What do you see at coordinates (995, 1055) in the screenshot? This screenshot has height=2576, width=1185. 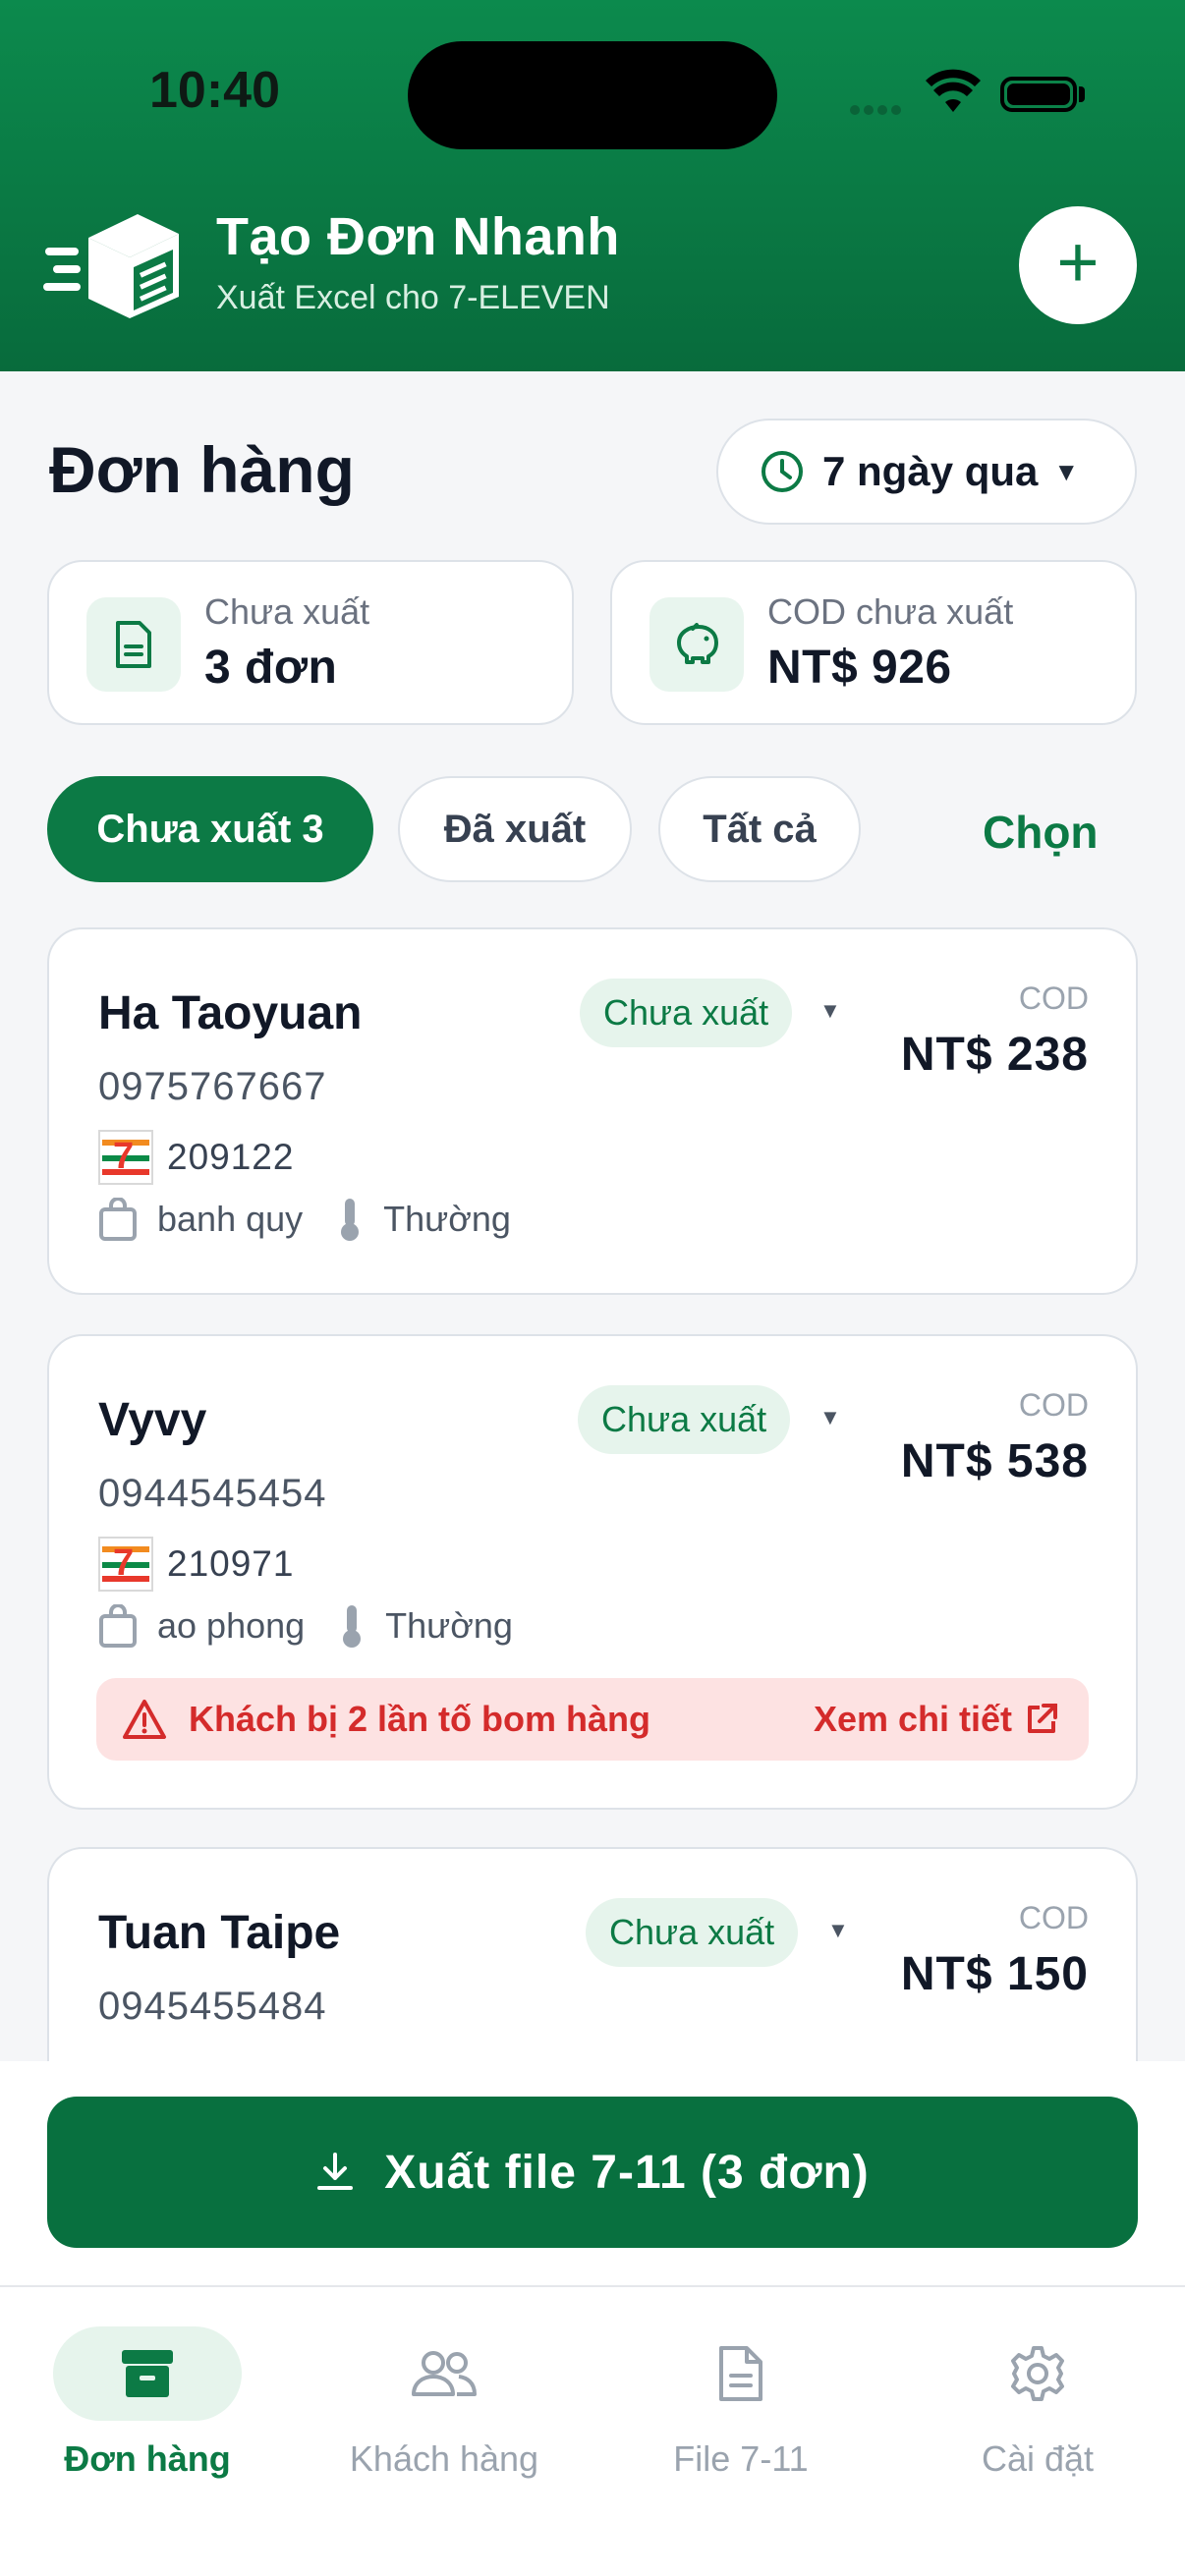 I see `cod-amount: NT$ 238` at bounding box center [995, 1055].